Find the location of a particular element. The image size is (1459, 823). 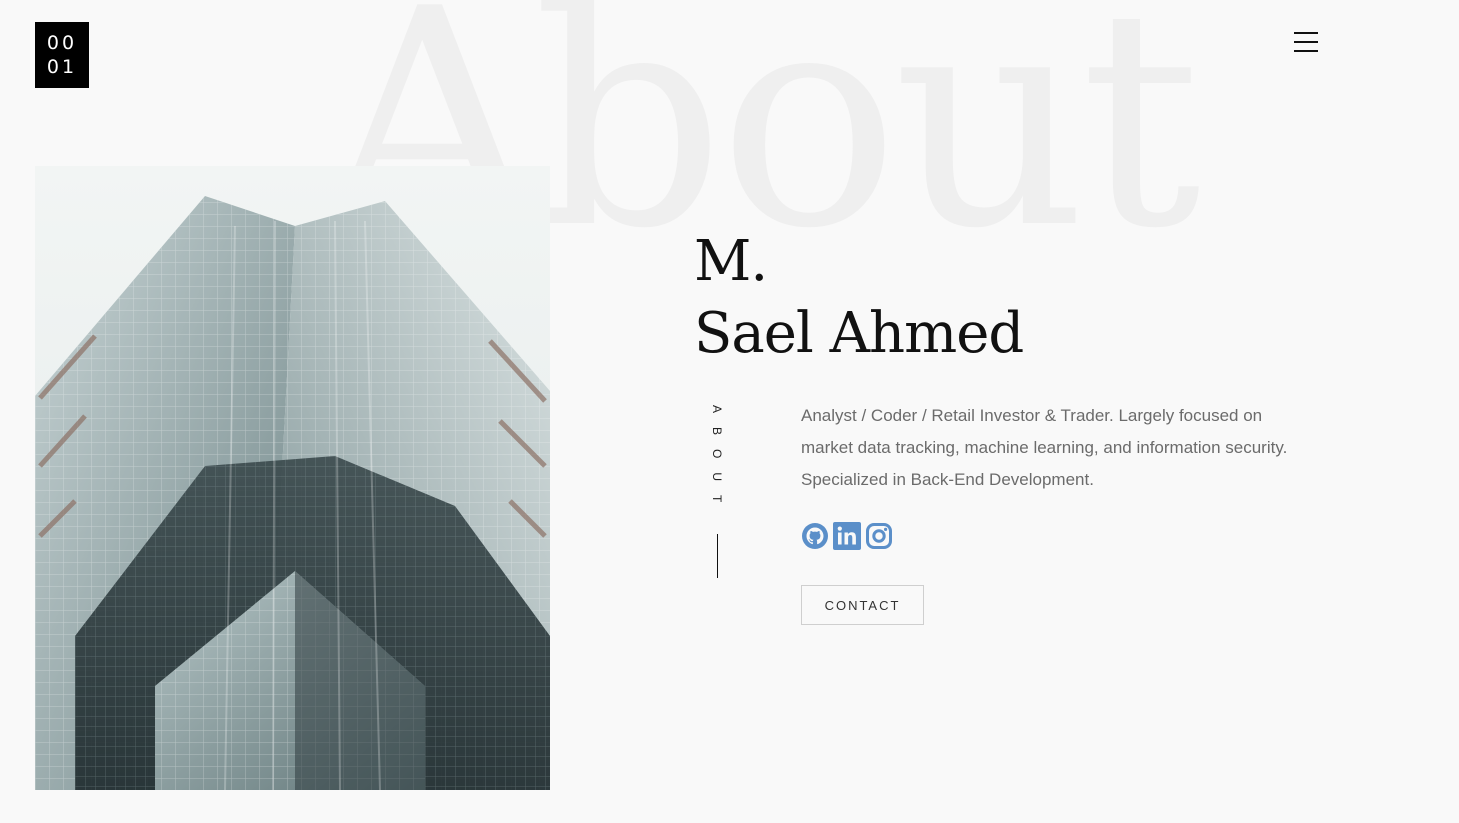

logo-line-2: 01 is located at coordinates (62, 67).